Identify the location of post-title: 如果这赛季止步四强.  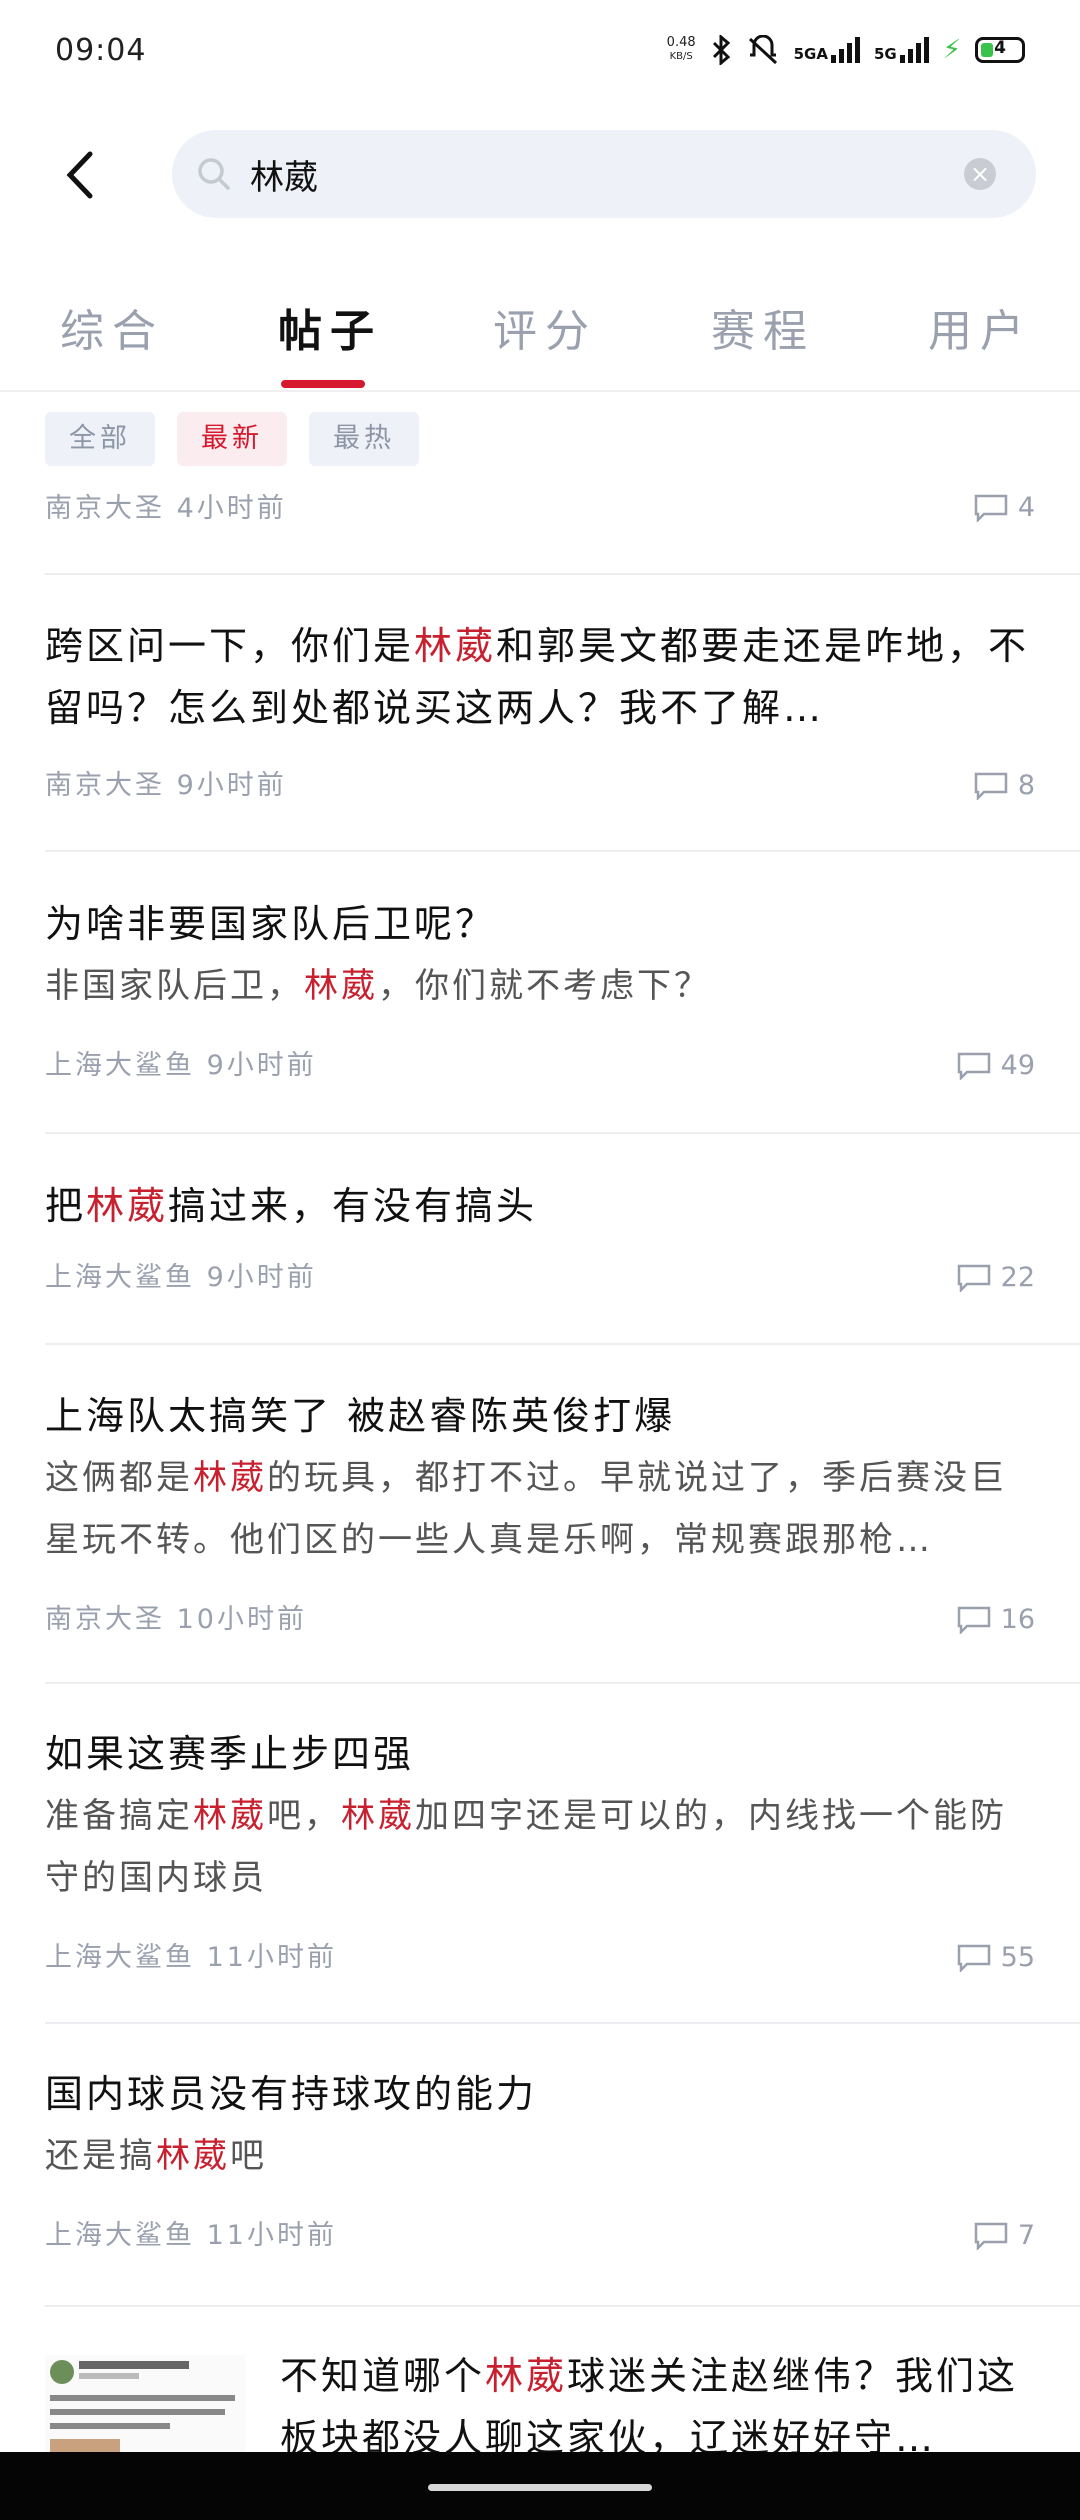
(230, 1754).